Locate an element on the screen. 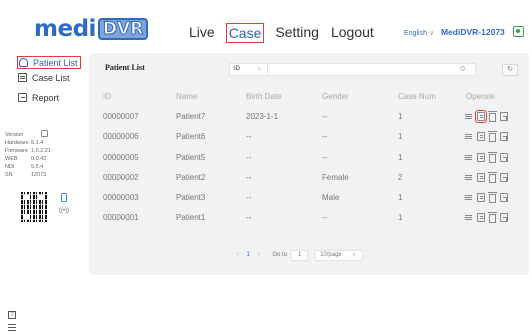 This screenshot has width=532, height=336. info-key: Version is located at coordinates (14, 135).